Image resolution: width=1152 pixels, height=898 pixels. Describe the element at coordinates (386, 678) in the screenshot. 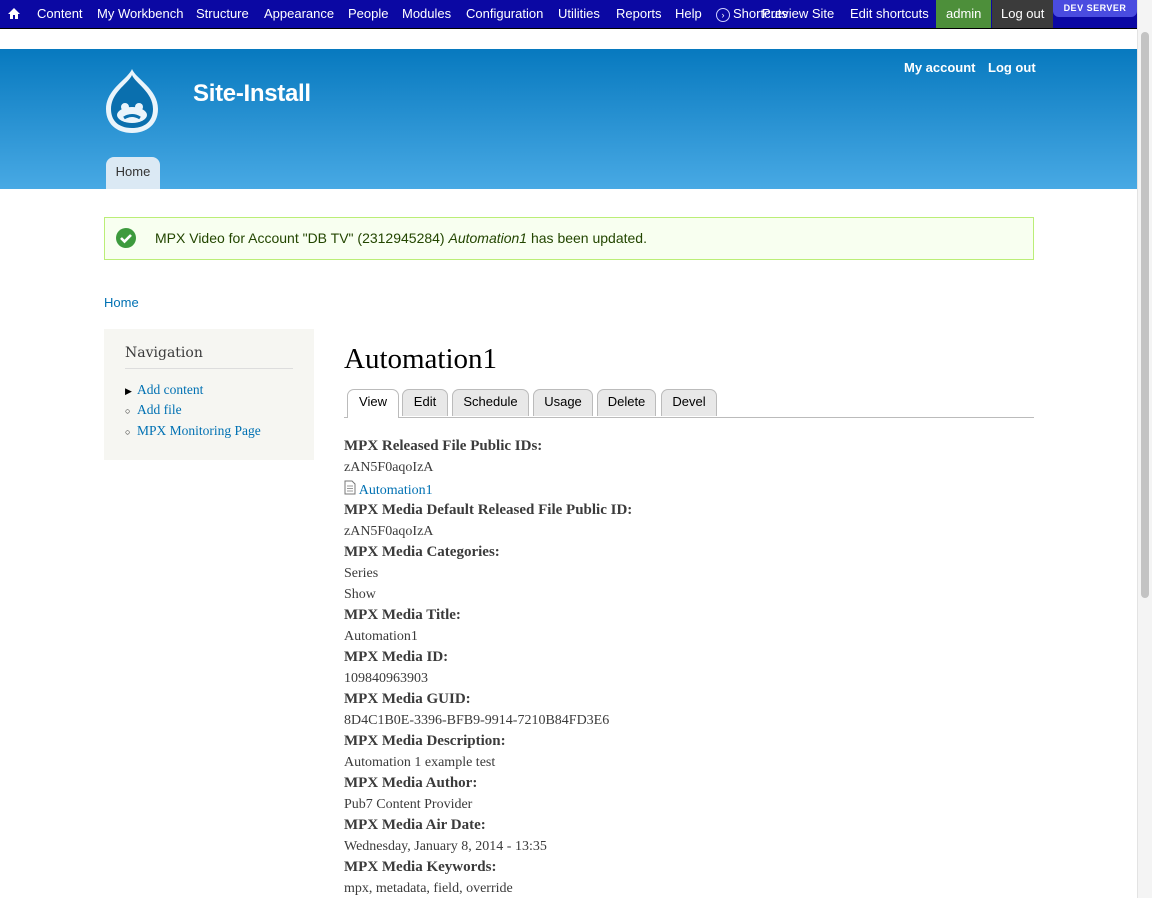

I see `media-id-value: 109840963903` at that location.